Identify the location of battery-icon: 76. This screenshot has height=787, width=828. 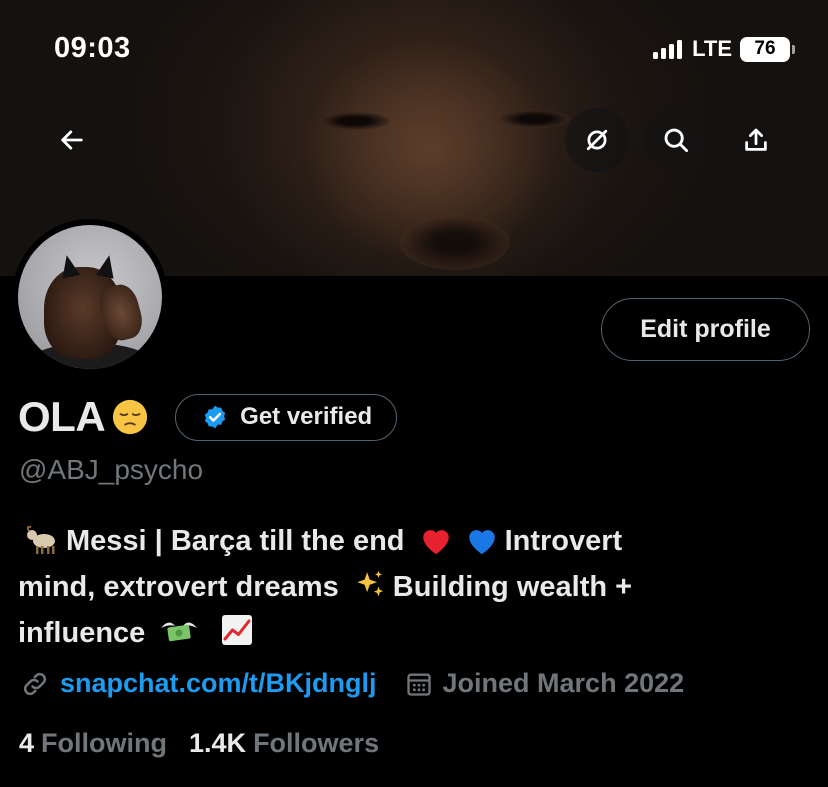
(767, 49).